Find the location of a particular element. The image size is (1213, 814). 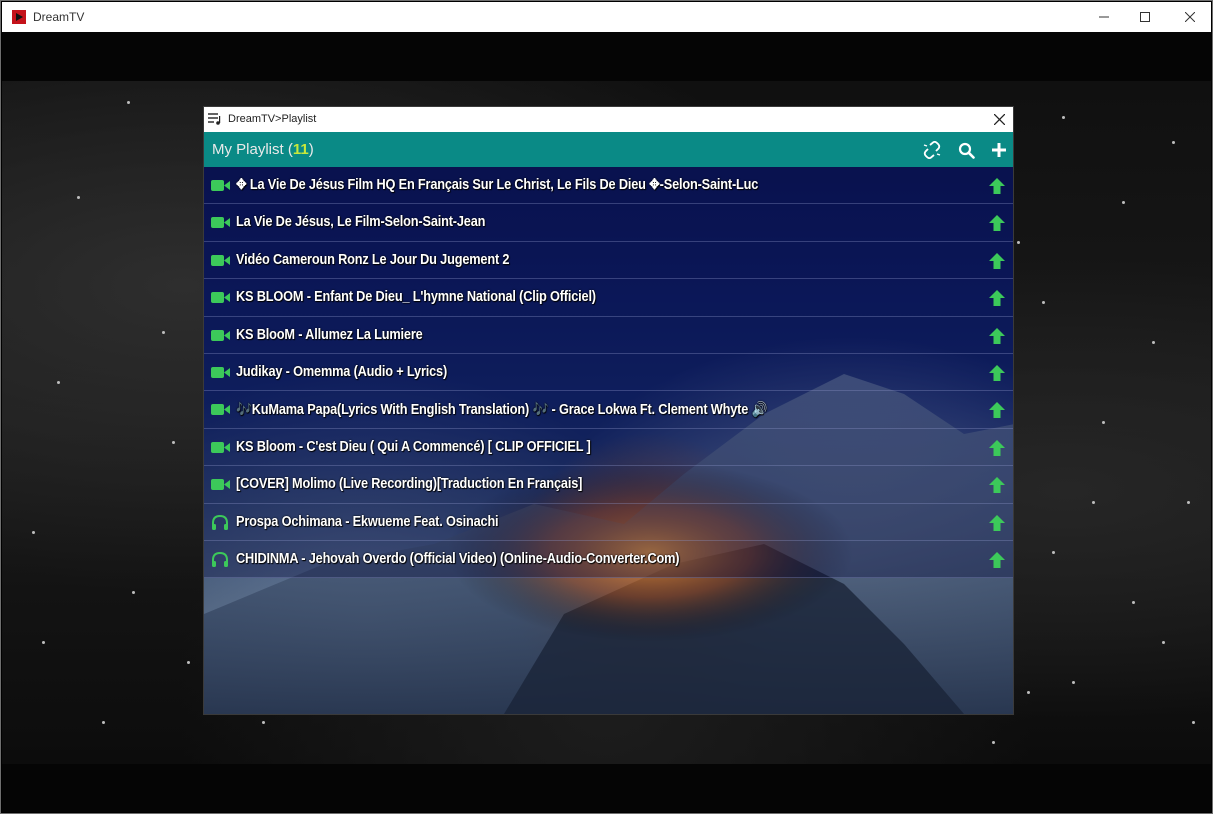

unlink-icon is located at coordinates (932, 150).